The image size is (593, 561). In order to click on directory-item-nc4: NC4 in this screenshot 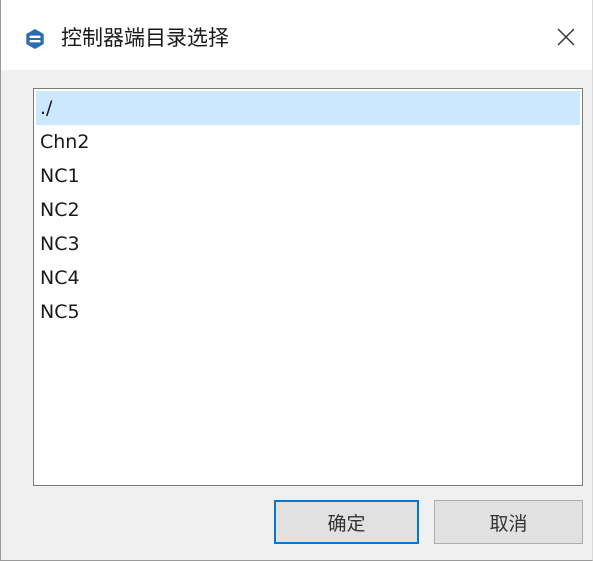, I will do `click(308, 278)`.